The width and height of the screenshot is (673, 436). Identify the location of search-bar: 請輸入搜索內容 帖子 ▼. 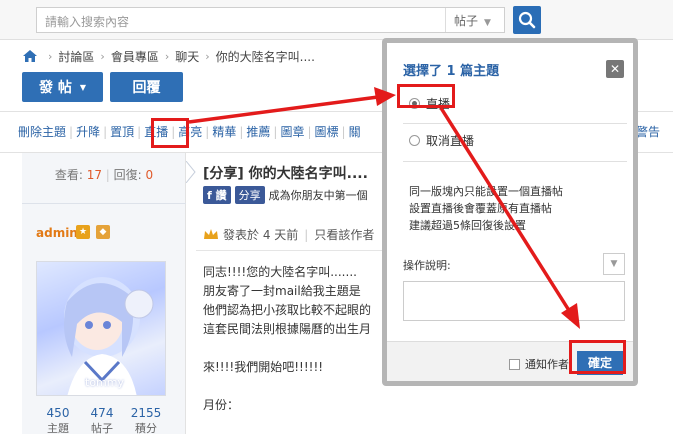
(336, 20).